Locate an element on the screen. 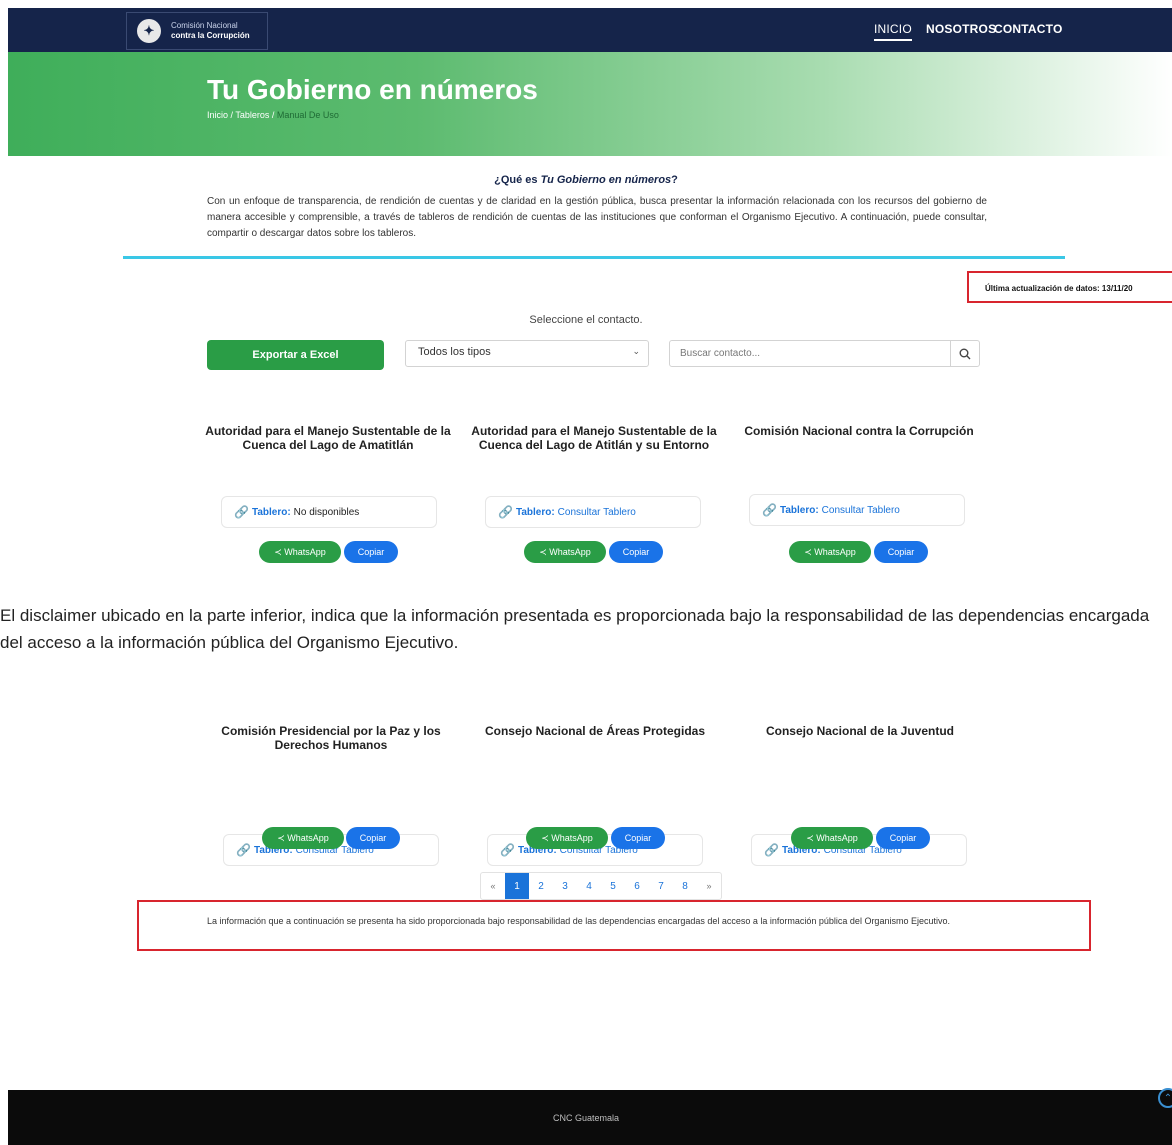  card-title: Consejo Nacional de Áreas Protegidas is located at coordinates (595, 731).